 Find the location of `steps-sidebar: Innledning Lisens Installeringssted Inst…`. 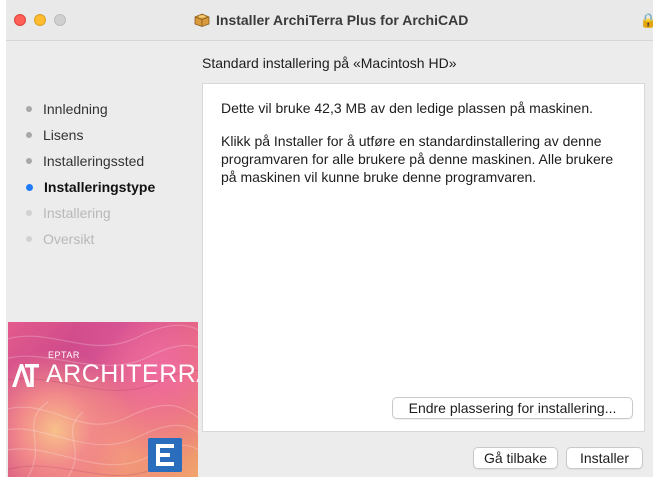

steps-sidebar: Innledning Lisens Installeringssted Inst… is located at coordinates (101, 174).